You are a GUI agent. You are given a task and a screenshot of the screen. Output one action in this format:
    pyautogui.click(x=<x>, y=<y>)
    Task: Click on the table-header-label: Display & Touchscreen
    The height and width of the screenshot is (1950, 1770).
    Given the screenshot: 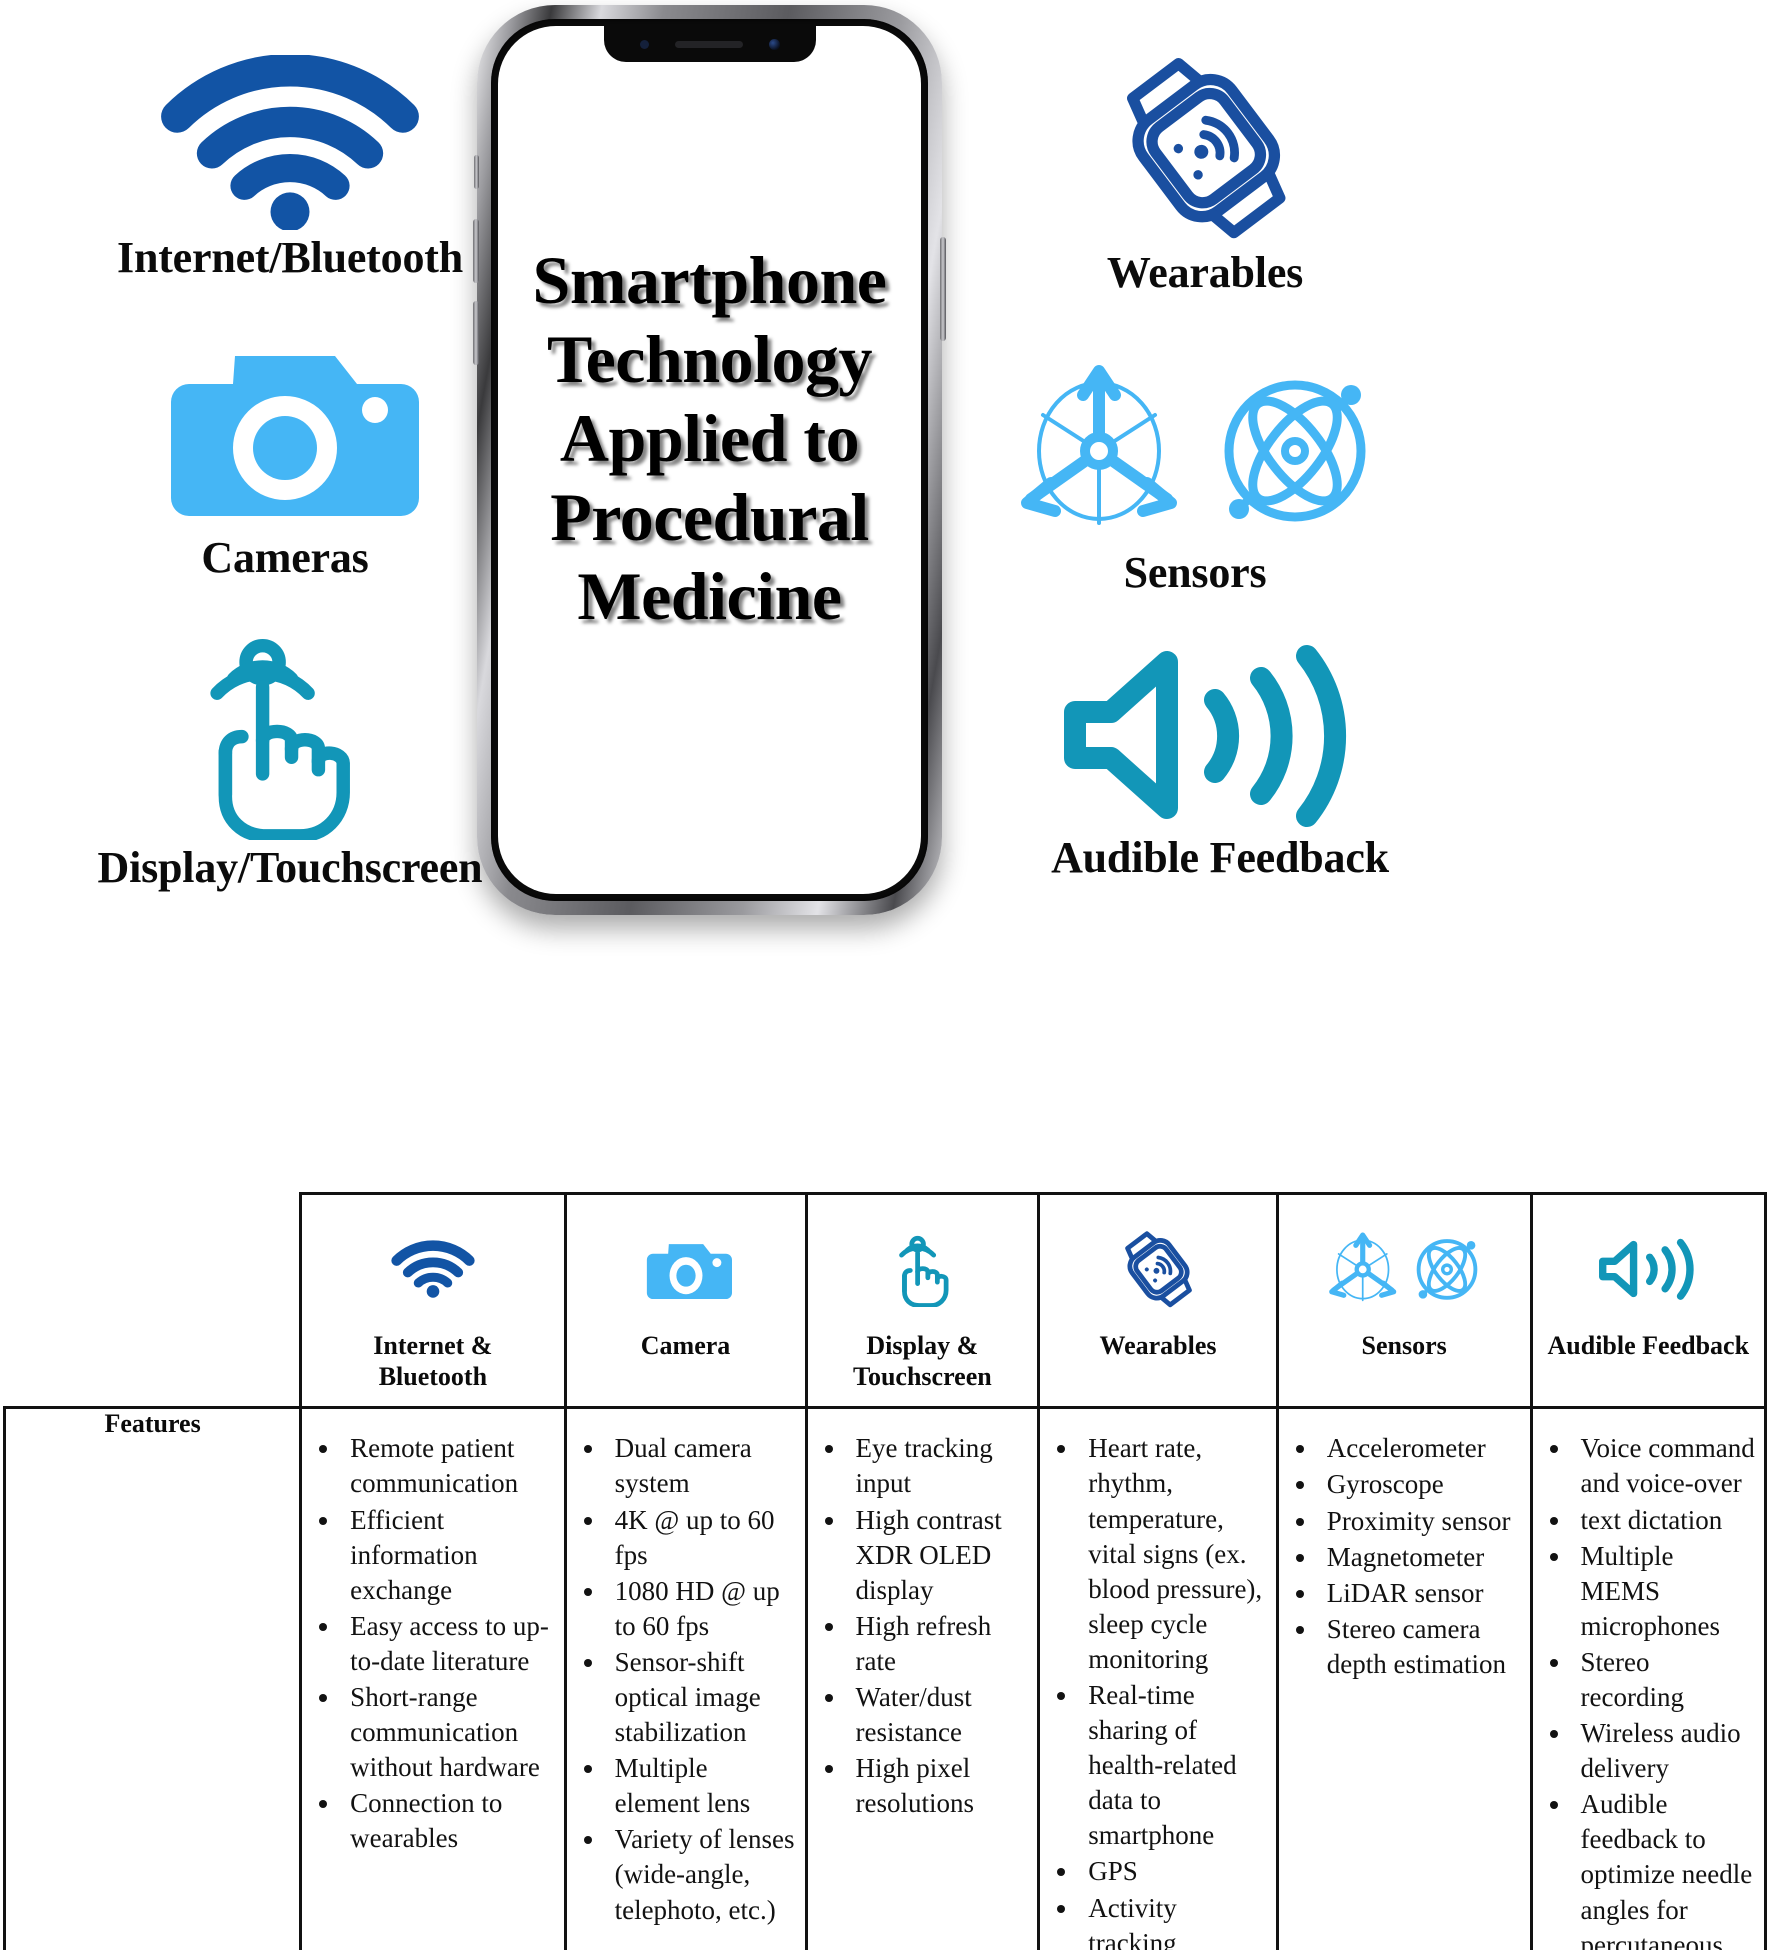 What is the action you would take?
    pyautogui.click(x=923, y=1361)
    